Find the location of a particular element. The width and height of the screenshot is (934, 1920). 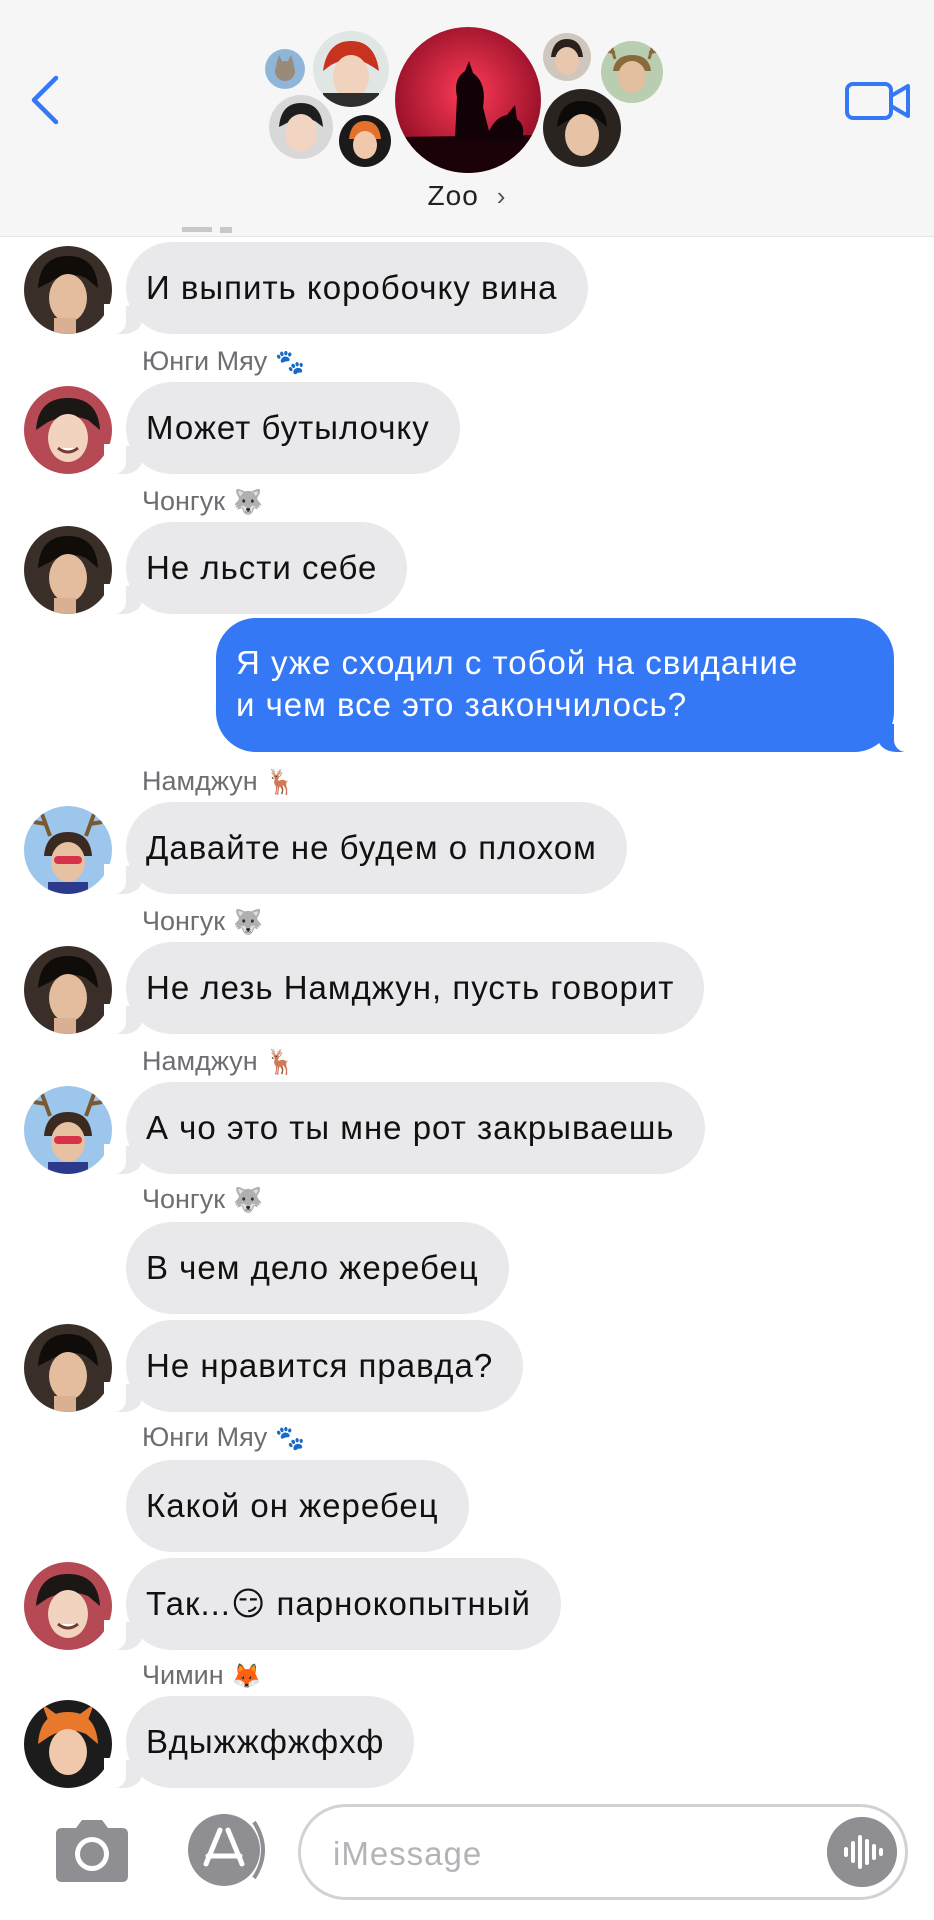

group-name-link: Zoo › is located at coordinates (467, 196).